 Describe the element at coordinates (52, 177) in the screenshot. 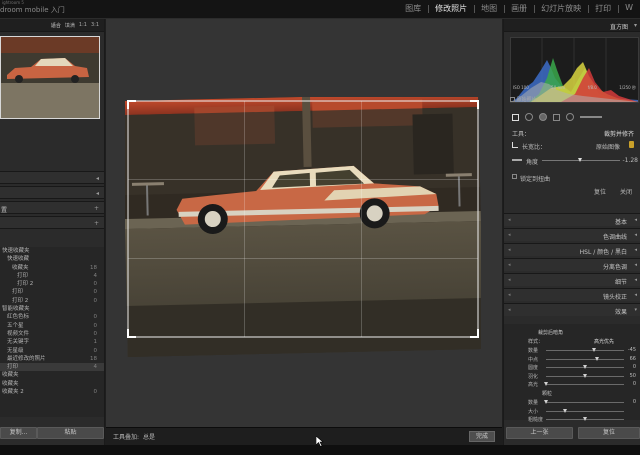

I see `presets-section: ◂` at that location.